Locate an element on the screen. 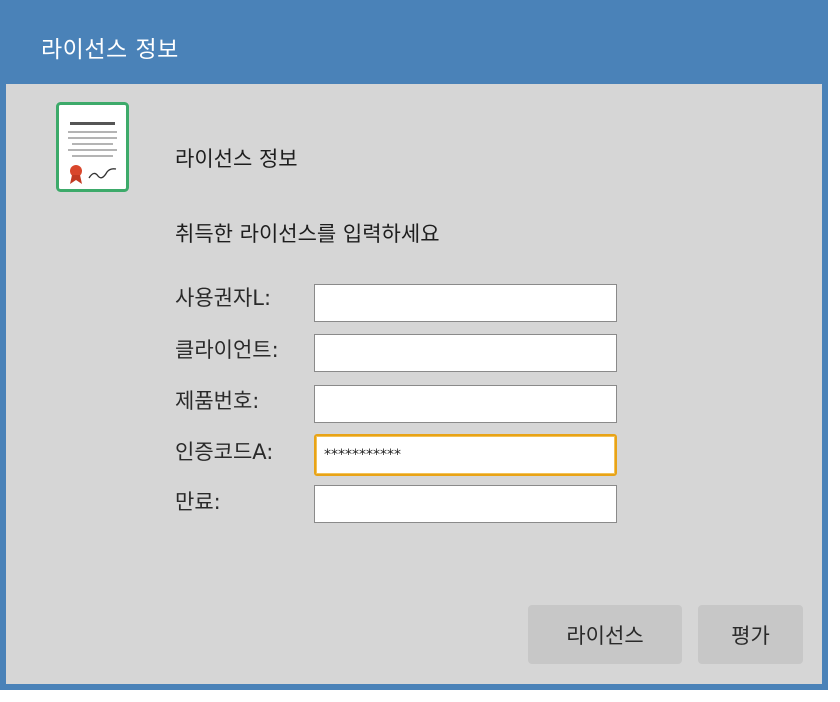 This screenshot has height=702, width=840. trial-button: 평가 is located at coordinates (750, 634).